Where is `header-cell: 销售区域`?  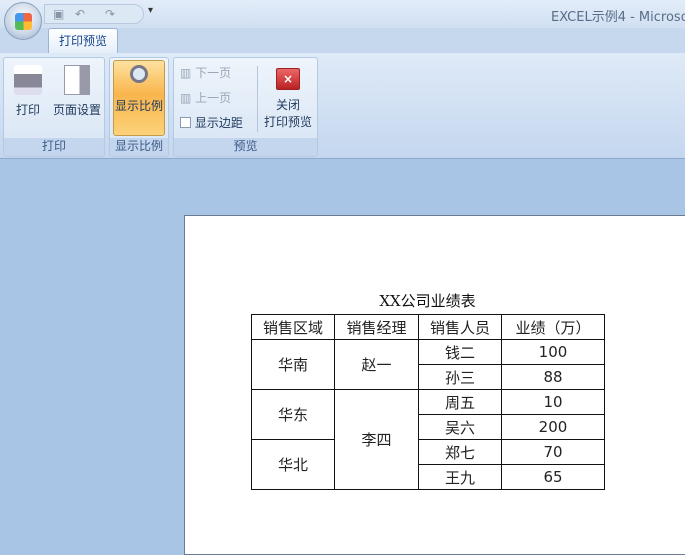 header-cell: 销售区域 is located at coordinates (293, 327).